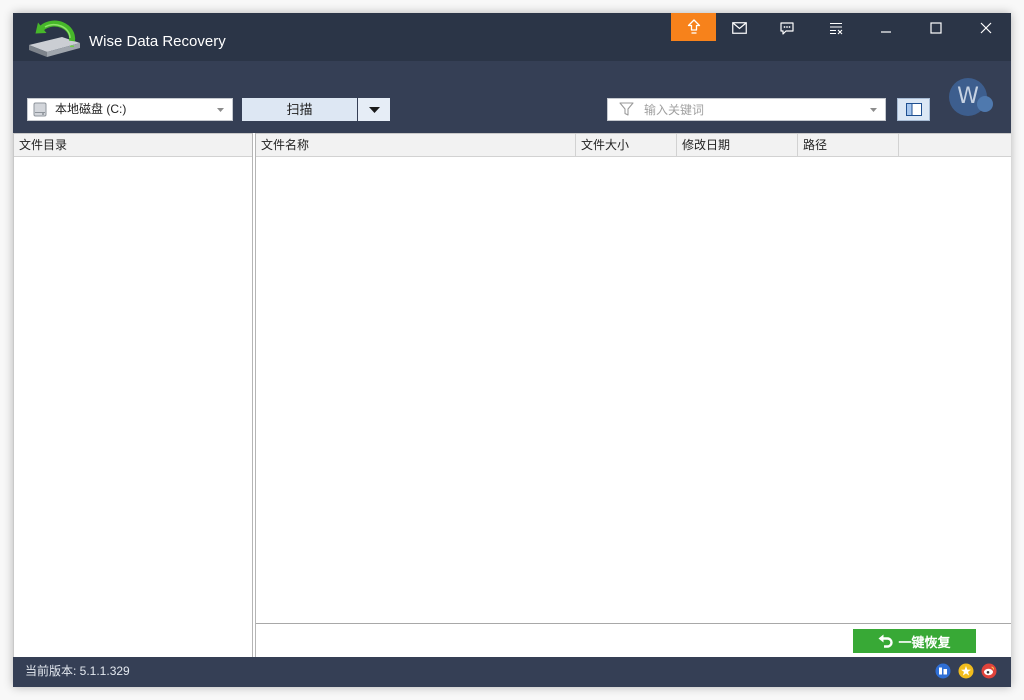  I want to click on feedback-icon, so click(787, 28).